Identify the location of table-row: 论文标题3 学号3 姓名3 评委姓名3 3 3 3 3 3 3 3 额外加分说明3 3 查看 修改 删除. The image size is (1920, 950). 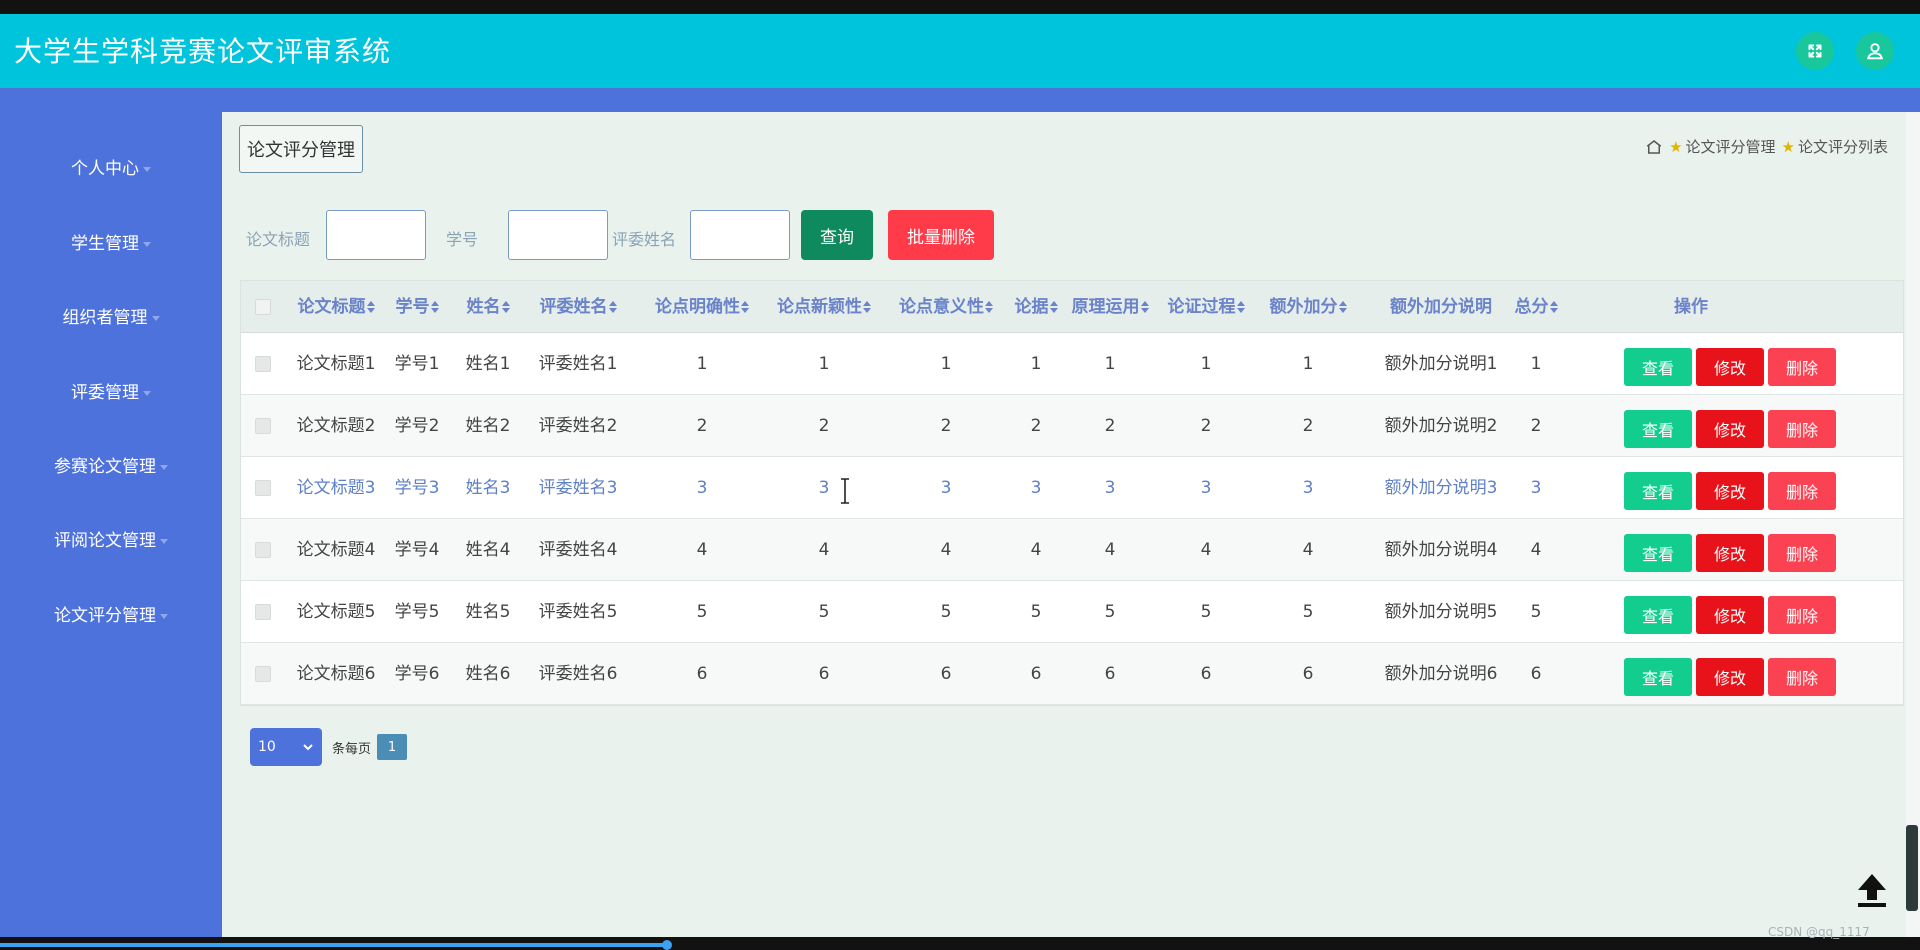
(1072, 488).